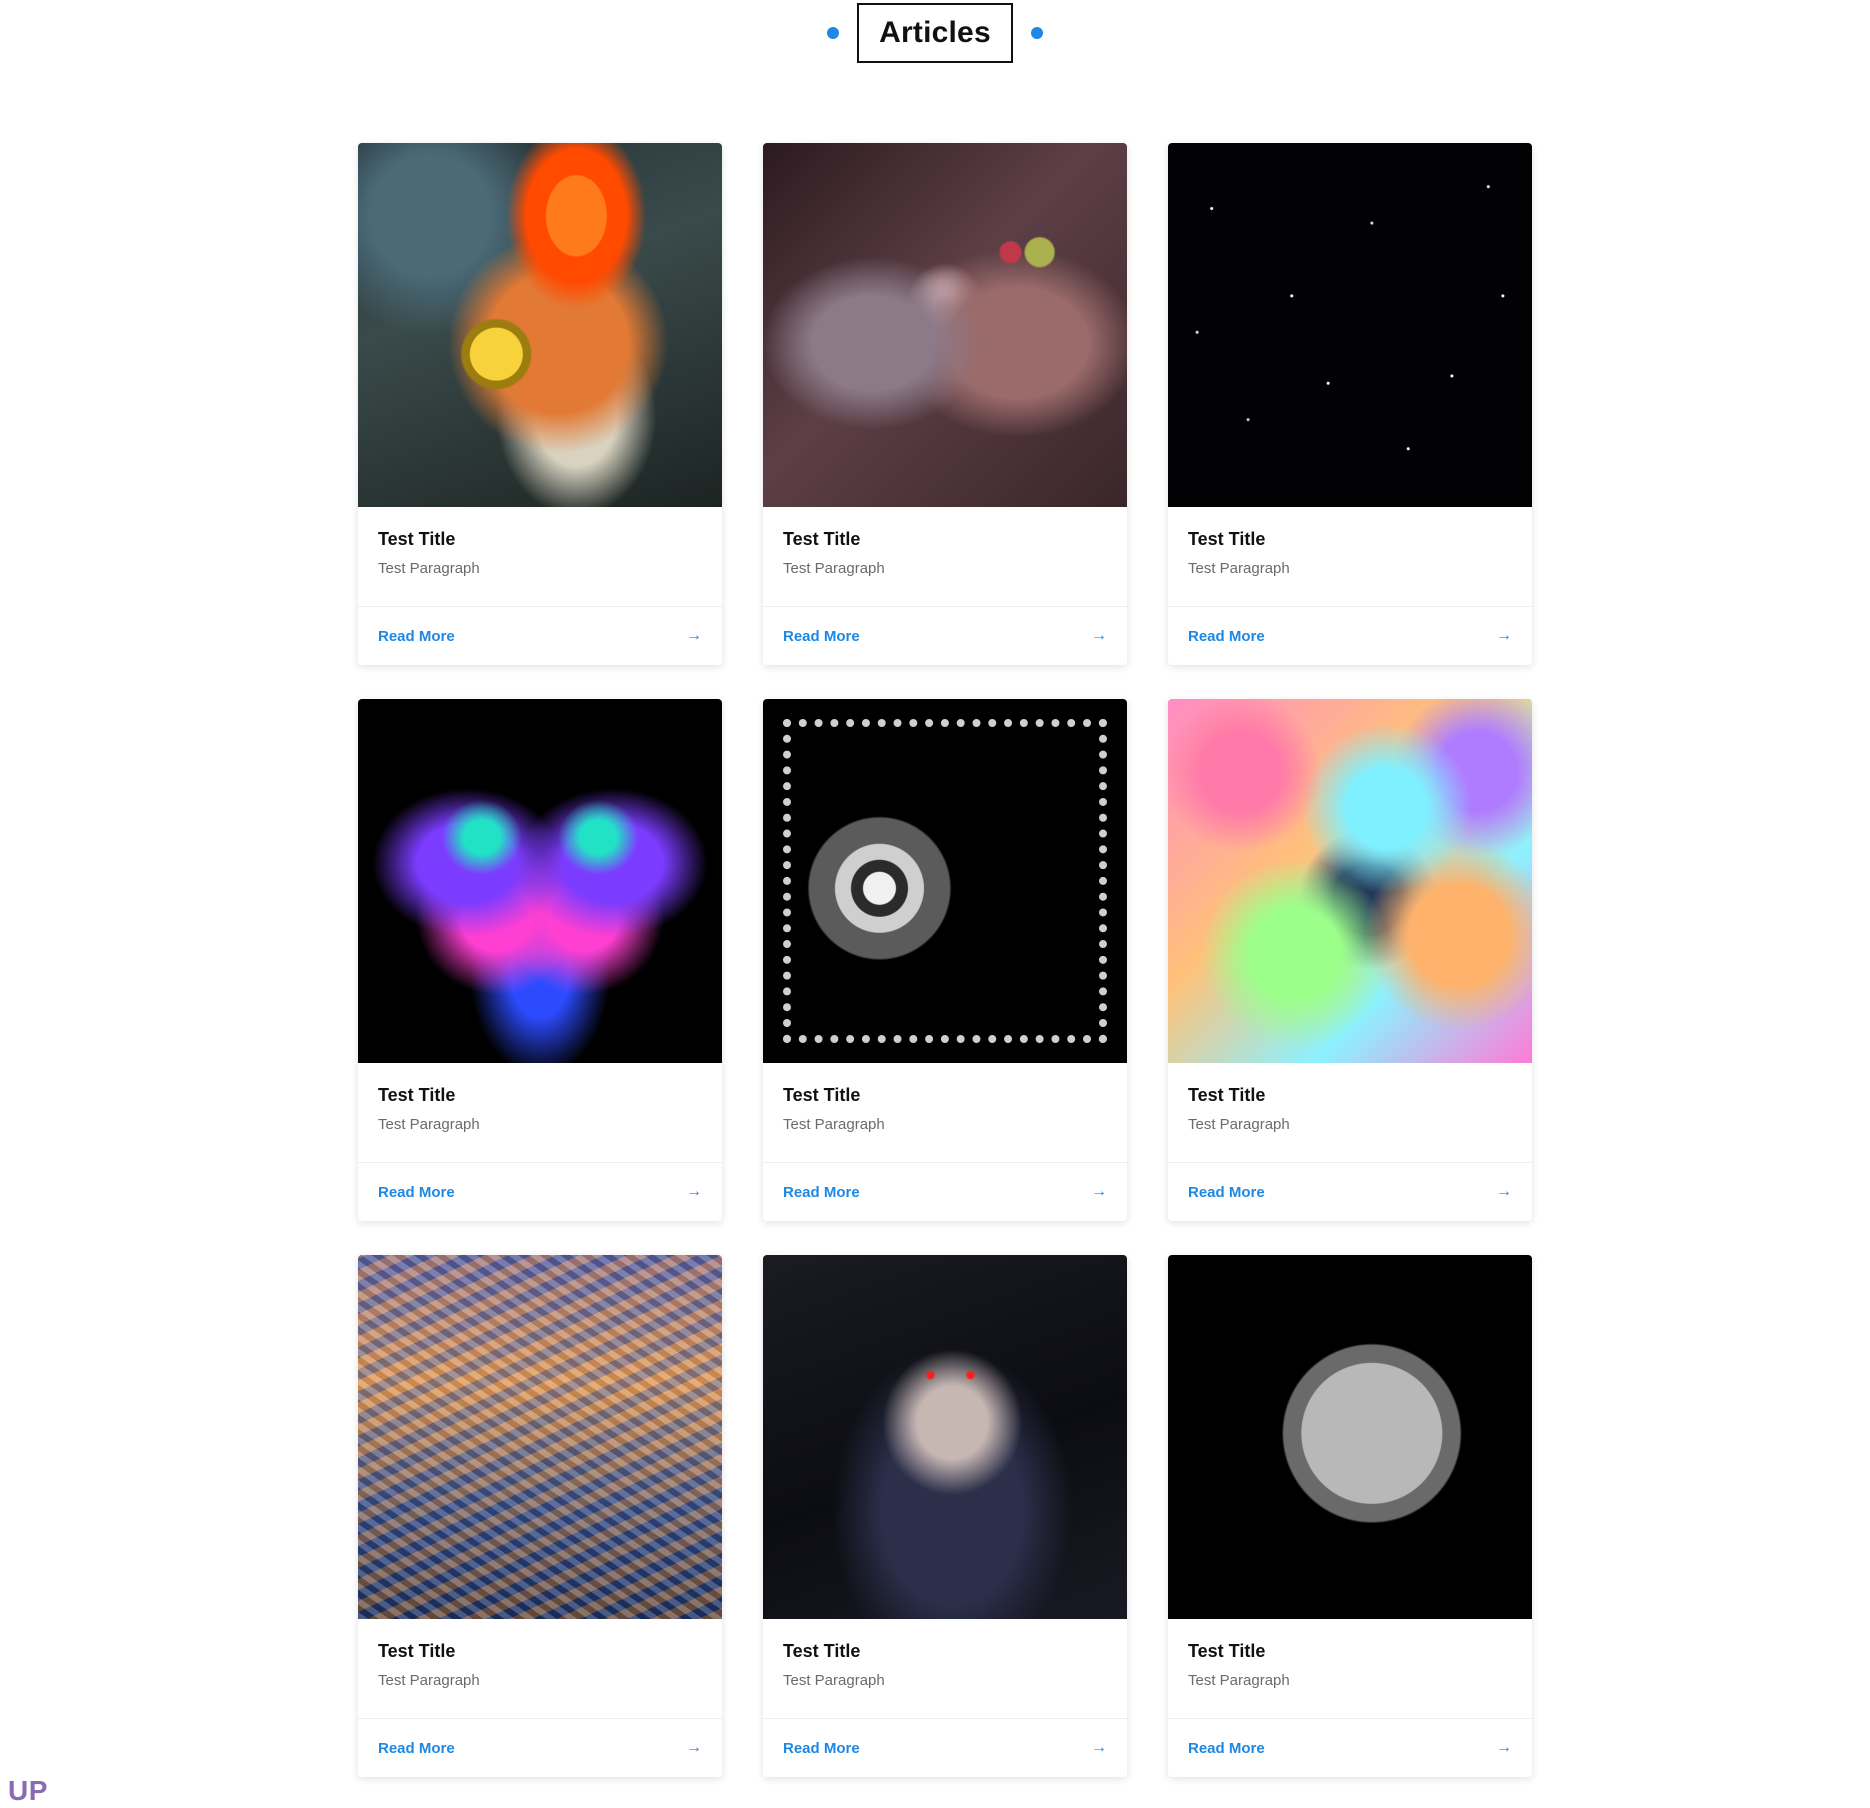 This screenshot has height=1808, width=1870. What do you see at coordinates (1350, 881) in the screenshot?
I see `article-image-colorful-clouds` at bounding box center [1350, 881].